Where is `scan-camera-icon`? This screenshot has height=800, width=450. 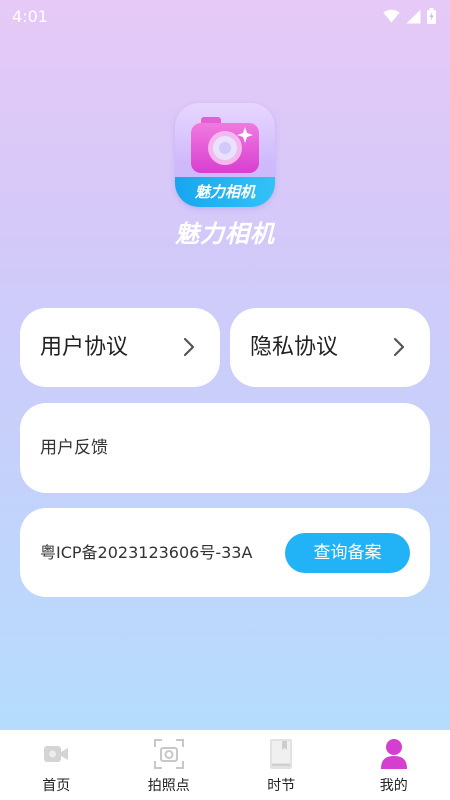
scan-camera-icon is located at coordinates (169, 754).